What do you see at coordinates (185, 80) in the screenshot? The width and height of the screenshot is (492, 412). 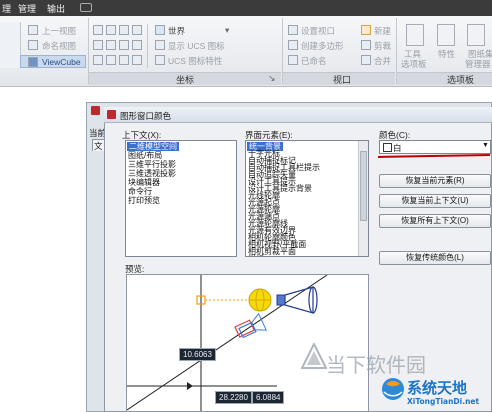 I see `ucs-panel-title: 坐标` at bounding box center [185, 80].